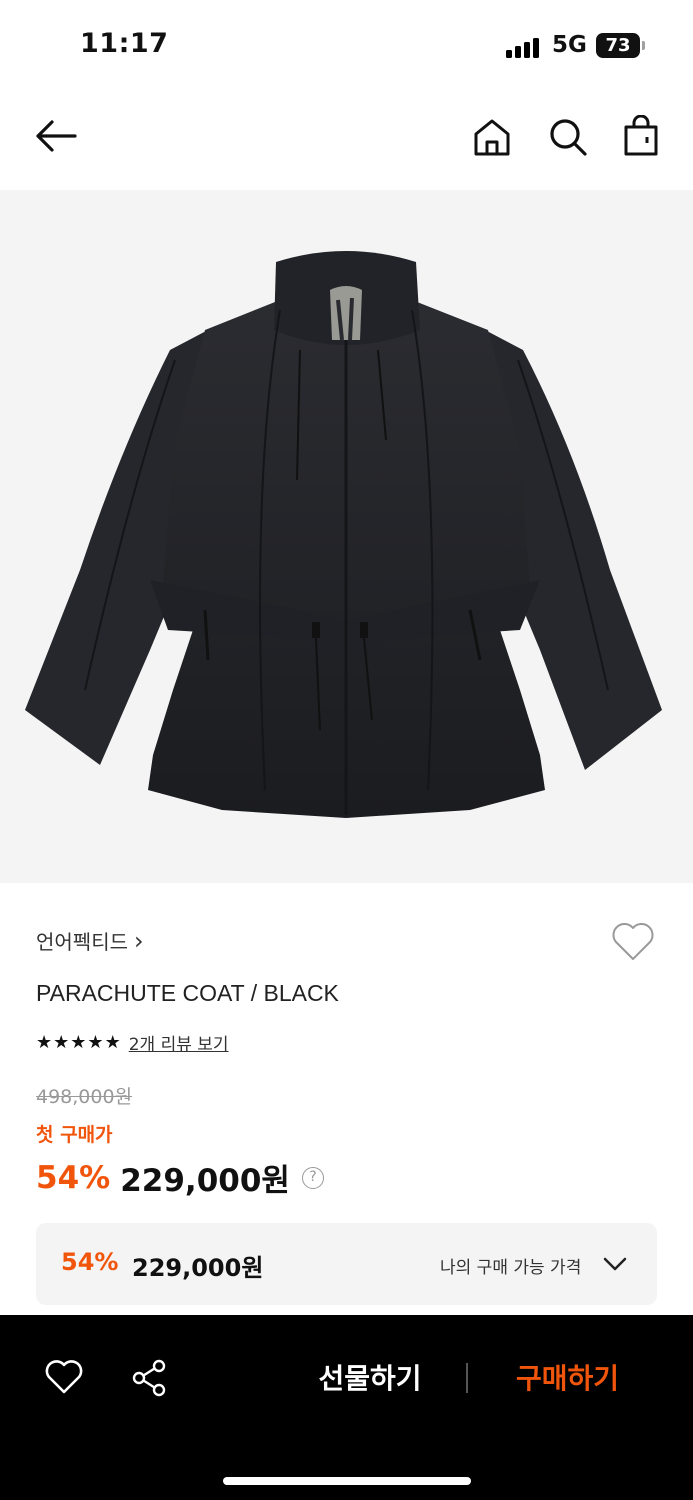  Describe the element at coordinates (205, 1181) in the screenshot. I see `sale-price: 229,000원` at that location.